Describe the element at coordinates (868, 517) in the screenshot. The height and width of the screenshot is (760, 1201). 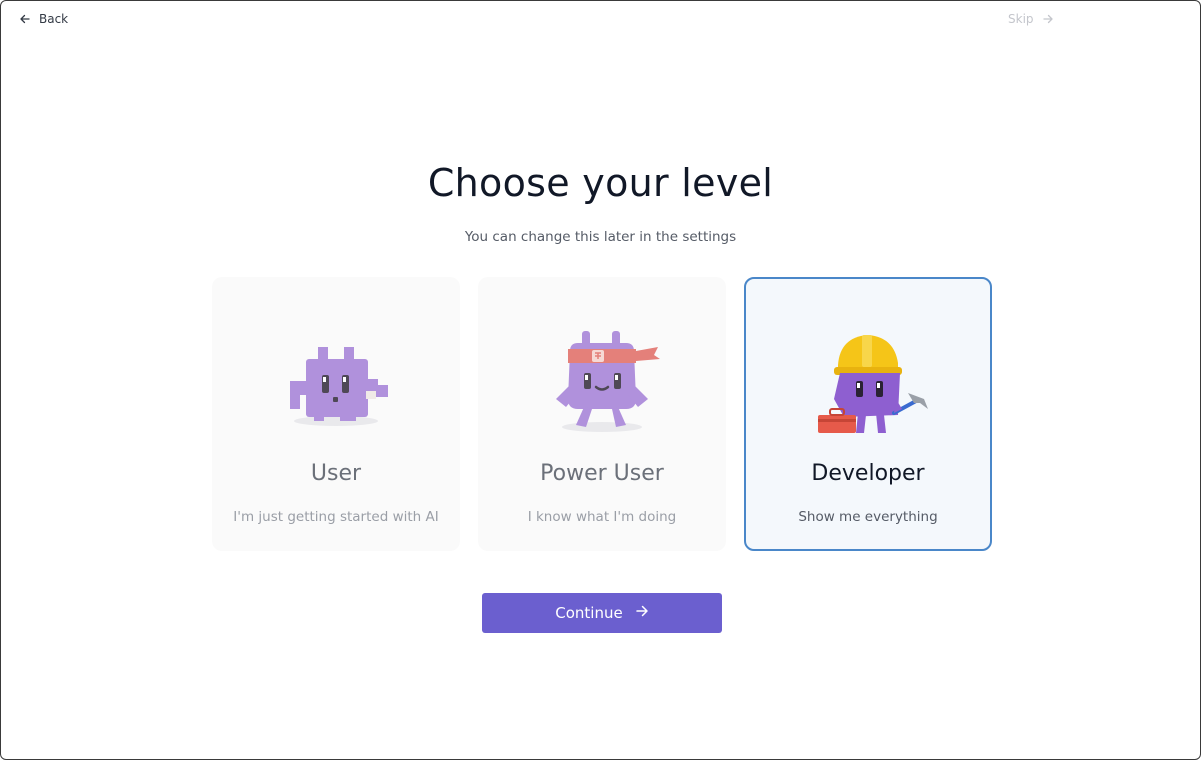
I see `level-description: Show me everything` at that location.